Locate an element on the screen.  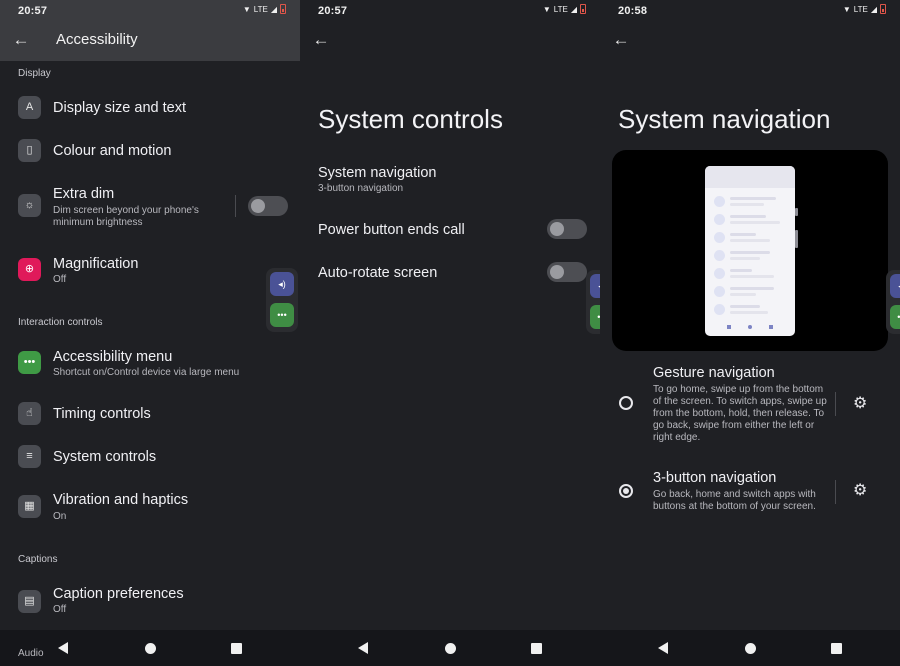
dim-icon: ☼ is located at coordinates (29, 205).